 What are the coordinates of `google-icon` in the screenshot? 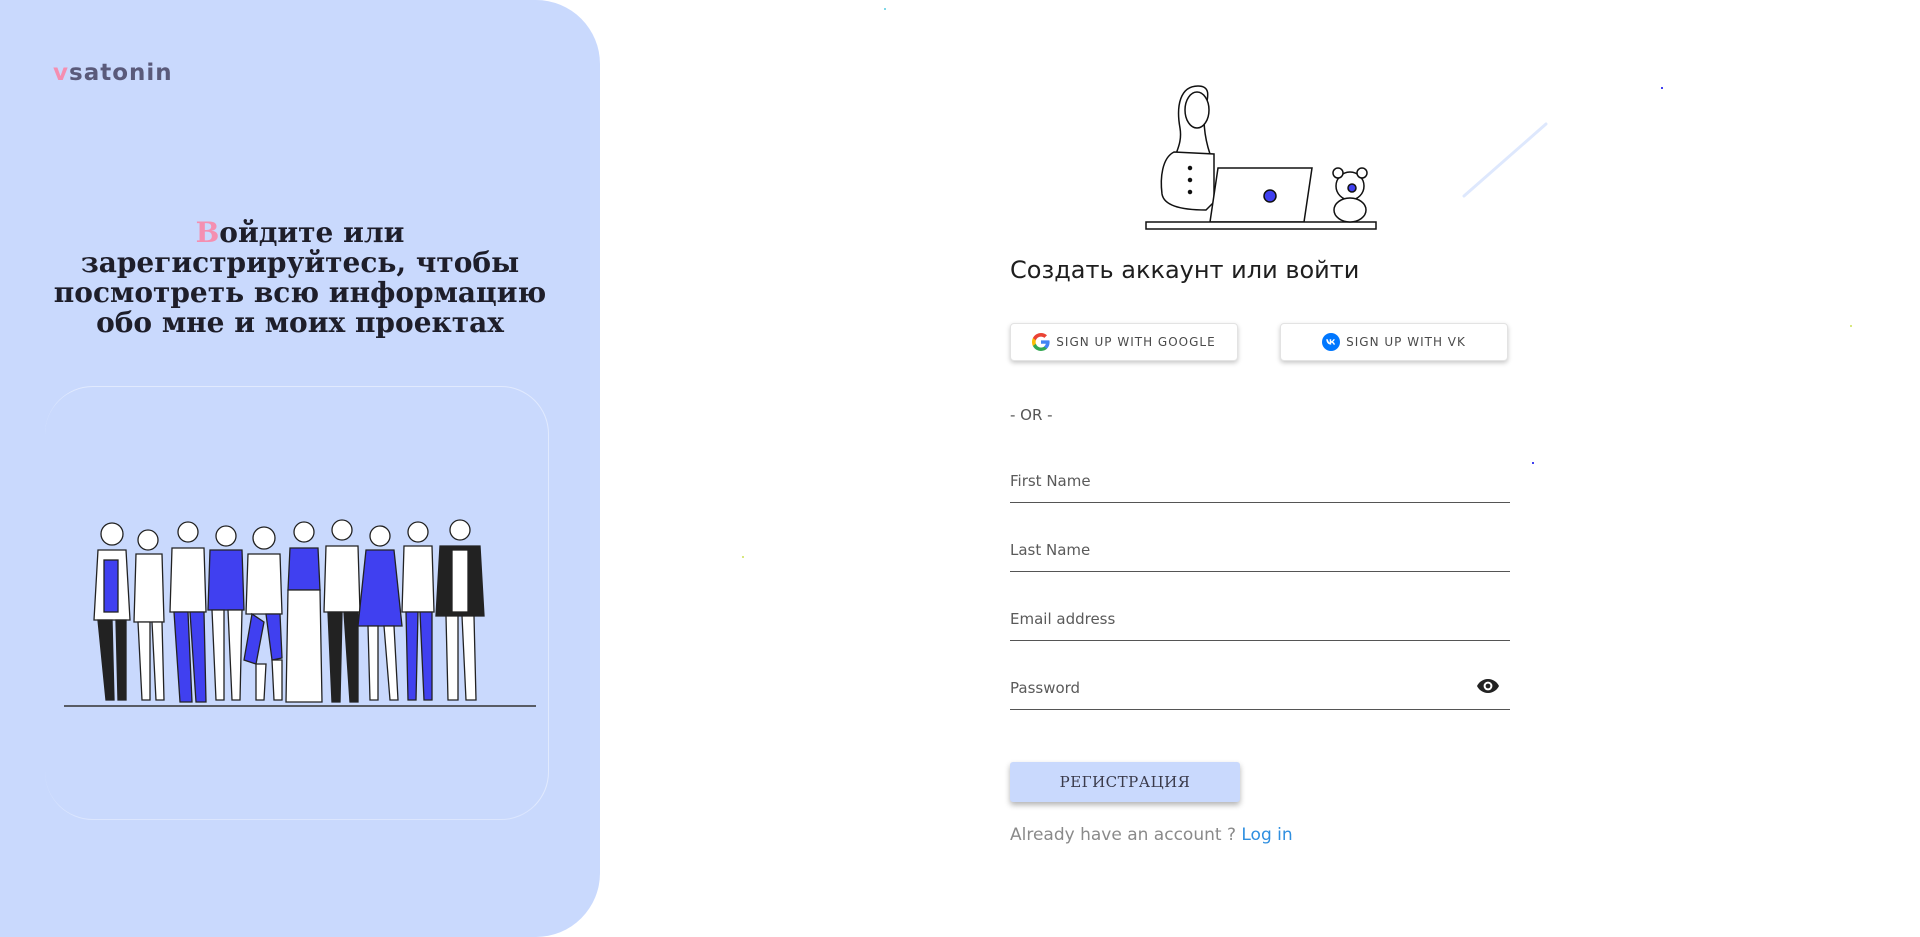 It's located at (1041, 342).